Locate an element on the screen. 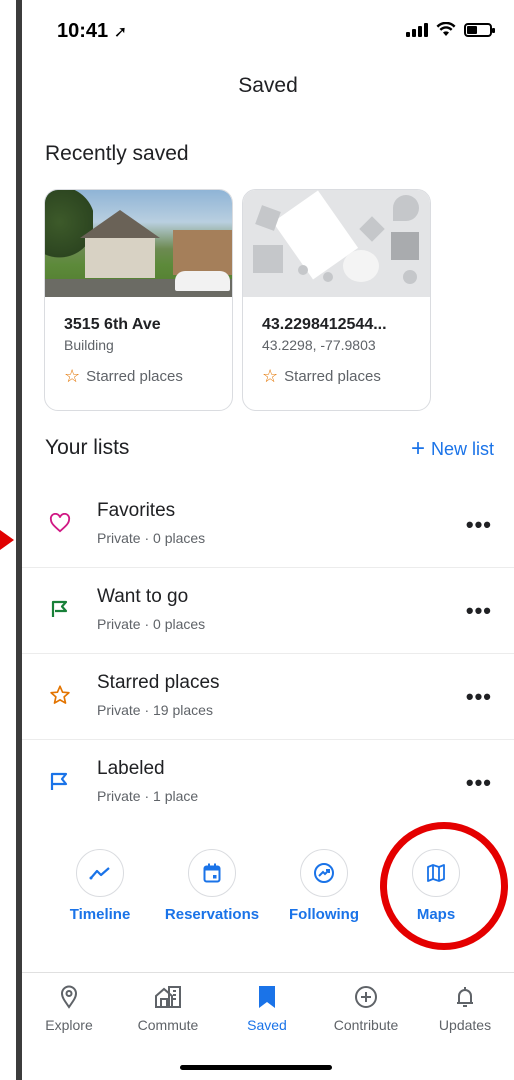 The image size is (514, 1080). list-item-labeled: Labeled Private · 1 place ••• is located at coordinates (268, 783).